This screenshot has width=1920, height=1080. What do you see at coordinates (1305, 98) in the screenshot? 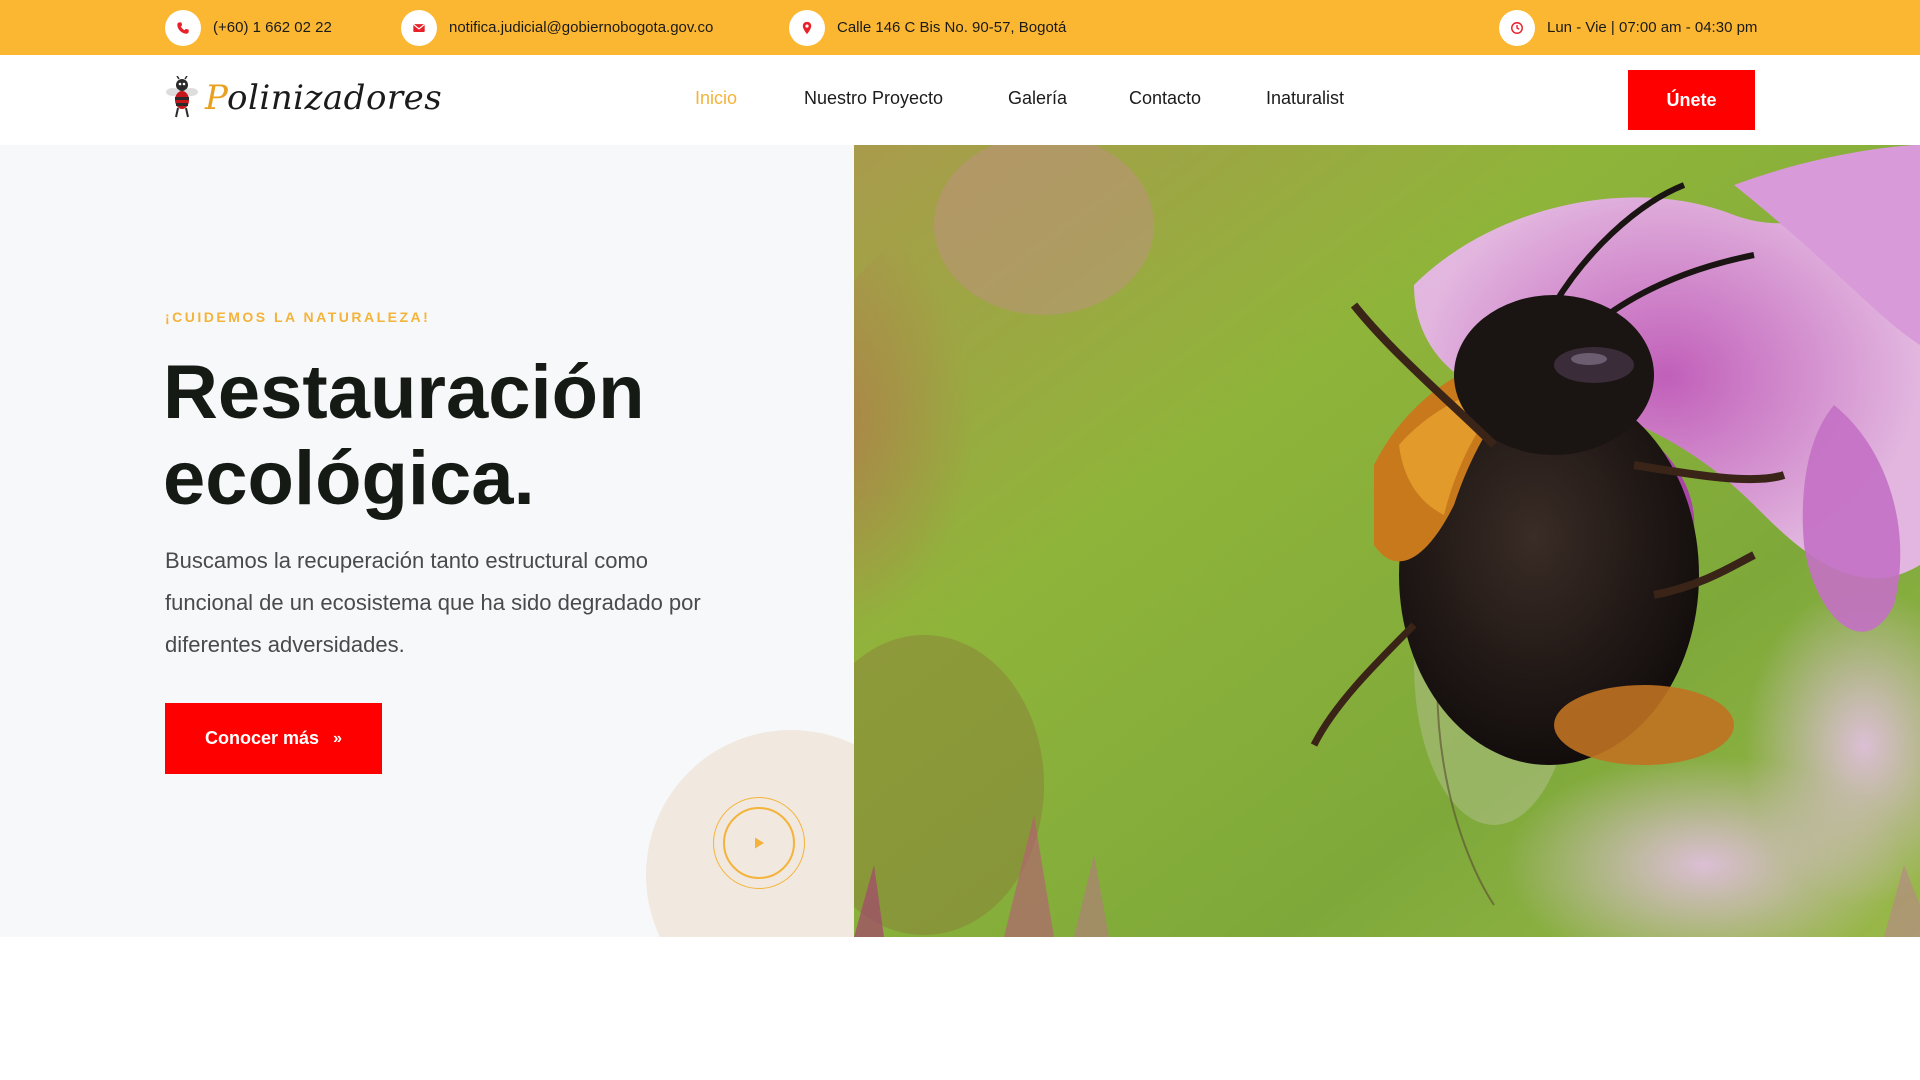
I see `nav-item-inaturalist: Inaturalist` at bounding box center [1305, 98].